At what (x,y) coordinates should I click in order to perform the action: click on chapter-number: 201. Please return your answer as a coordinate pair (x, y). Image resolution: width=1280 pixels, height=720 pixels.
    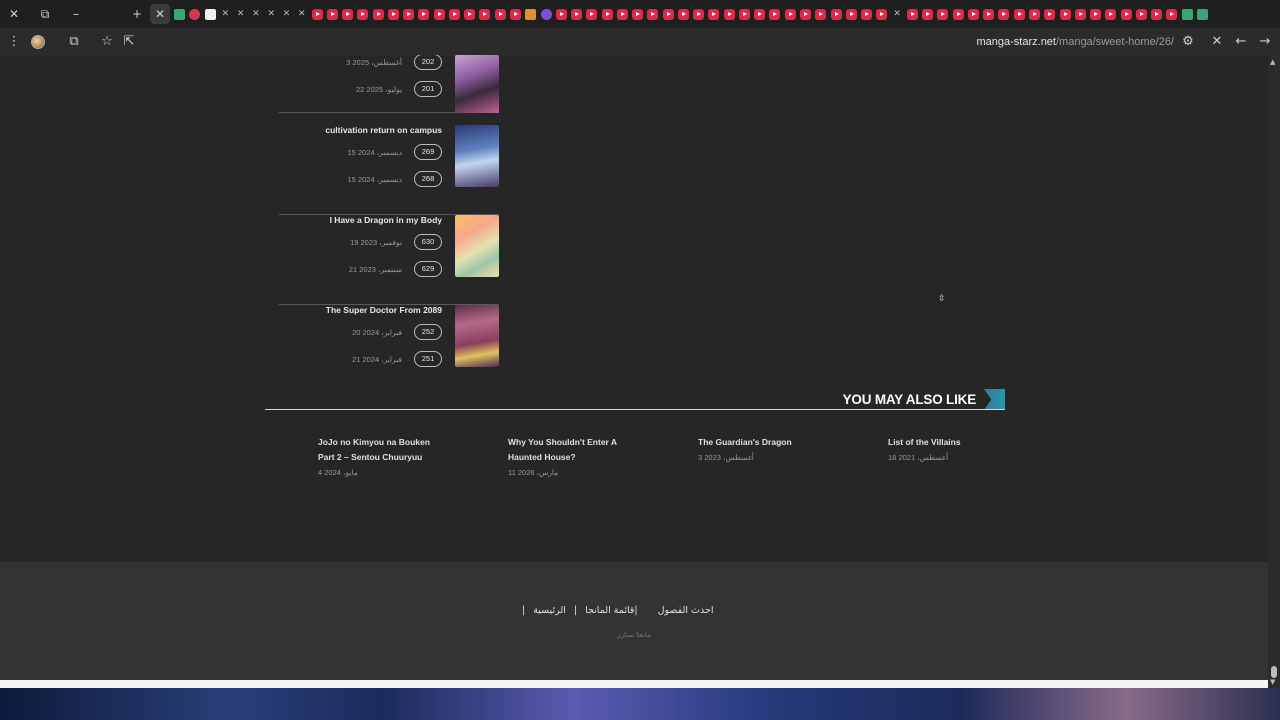
    Looking at the image, I should click on (428, 89).